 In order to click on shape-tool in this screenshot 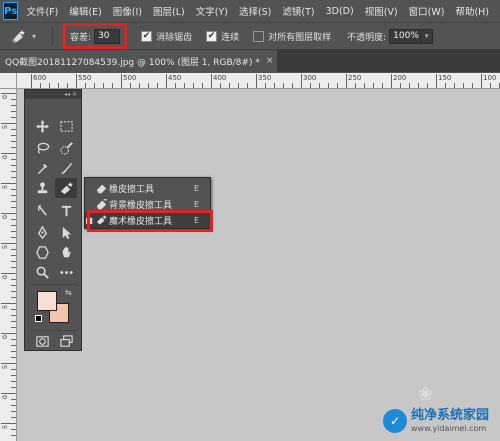, I will do `click(42, 252)`.